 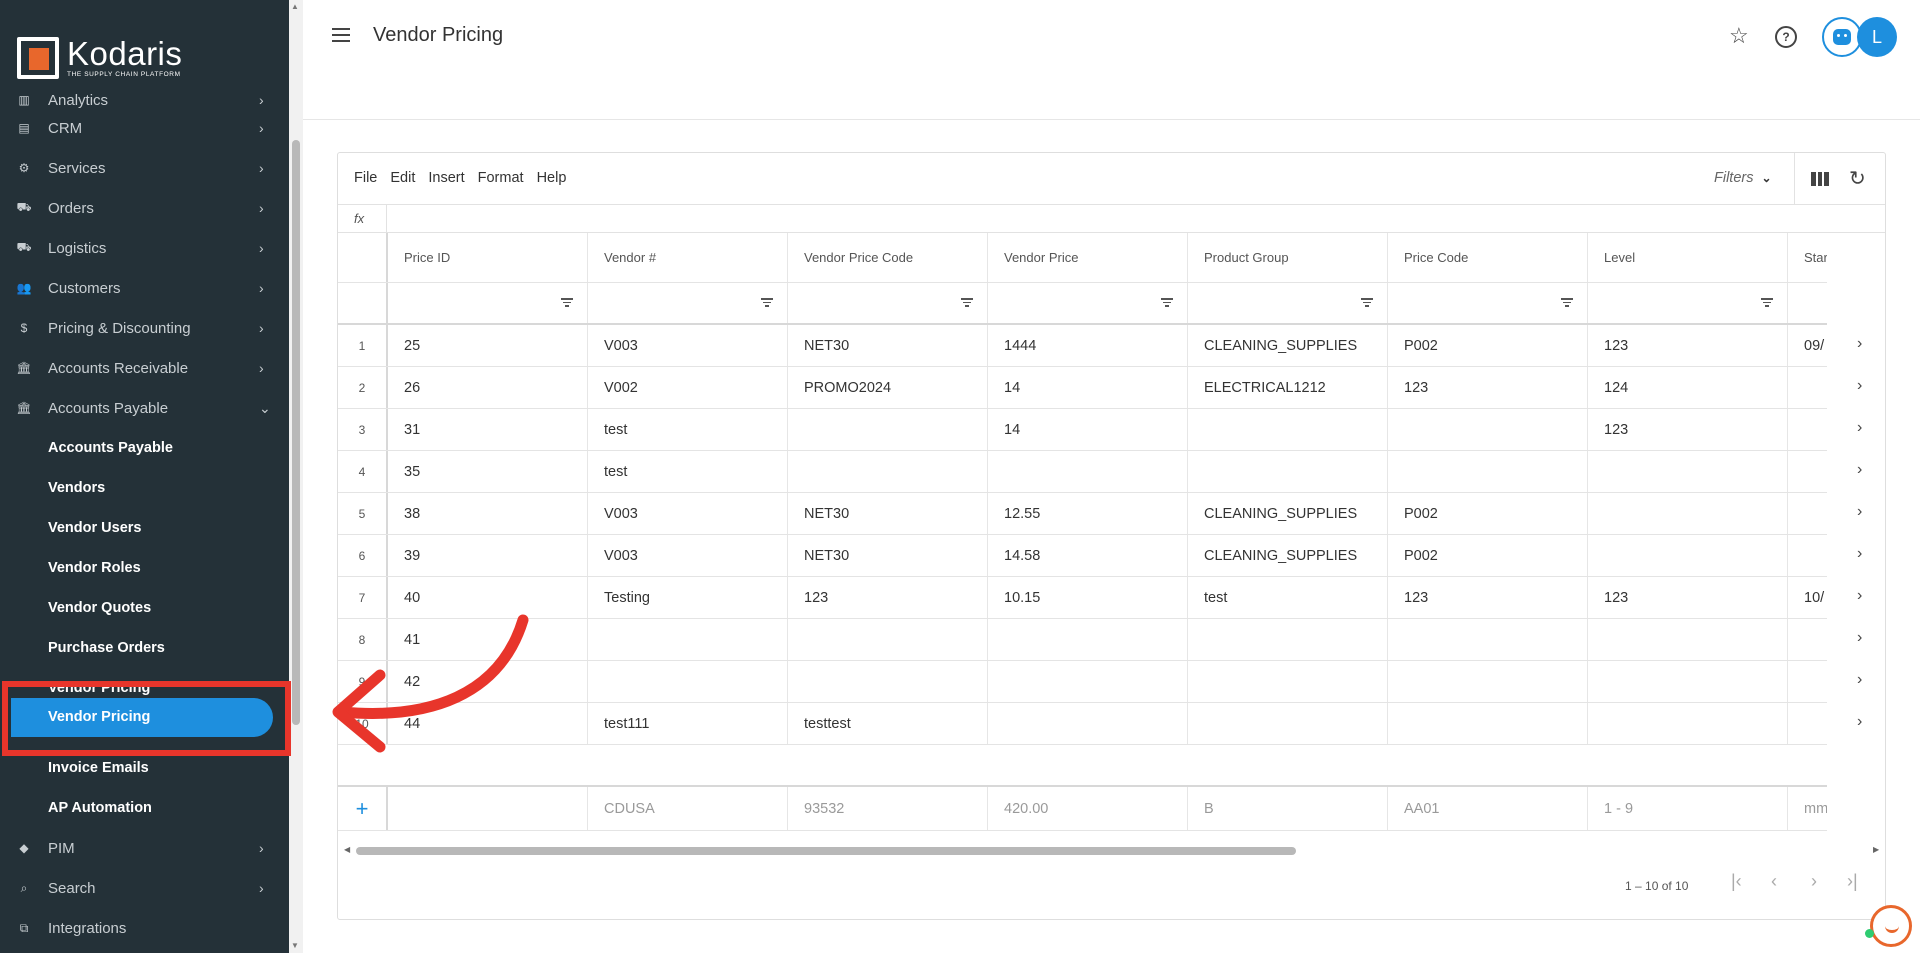 What do you see at coordinates (446, 178) in the screenshot?
I see `menu-insert: Insert` at bounding box center [446, 178].